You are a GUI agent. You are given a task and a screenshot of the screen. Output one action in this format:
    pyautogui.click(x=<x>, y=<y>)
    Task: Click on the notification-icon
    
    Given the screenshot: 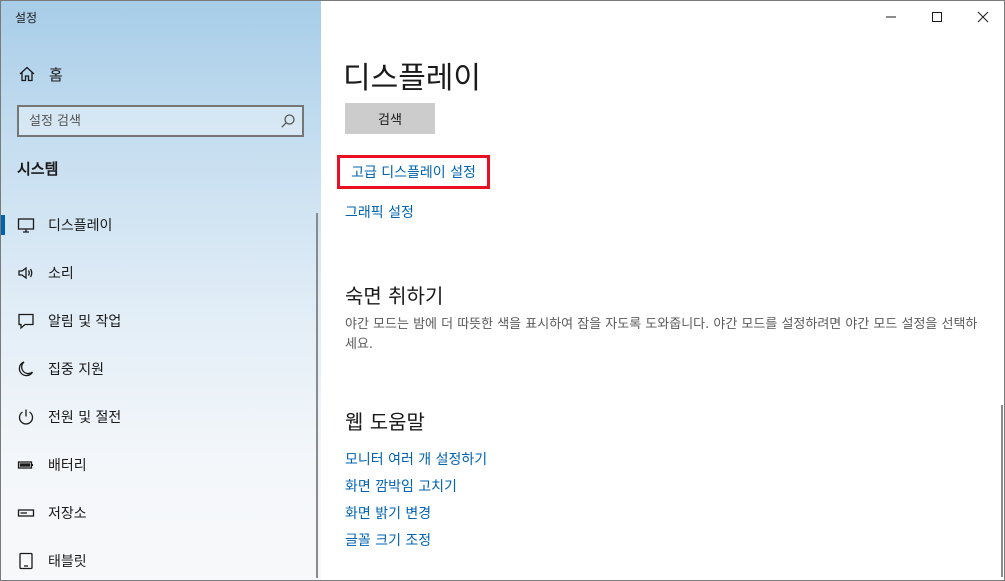 What is the action you would take?
    pyautogui.click(x=26, y=321)
    